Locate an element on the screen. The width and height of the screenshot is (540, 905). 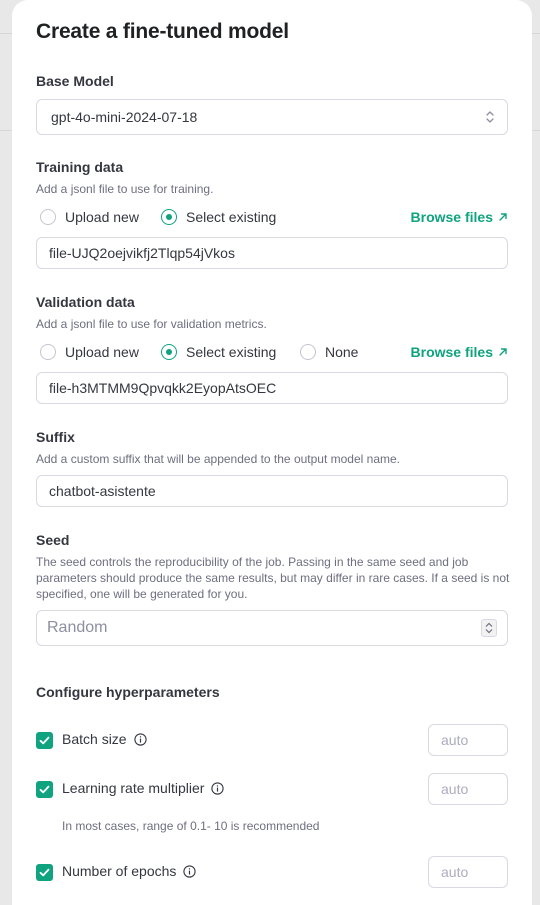
batch-size-placeholder: auto is located at coordinates (455, 740).